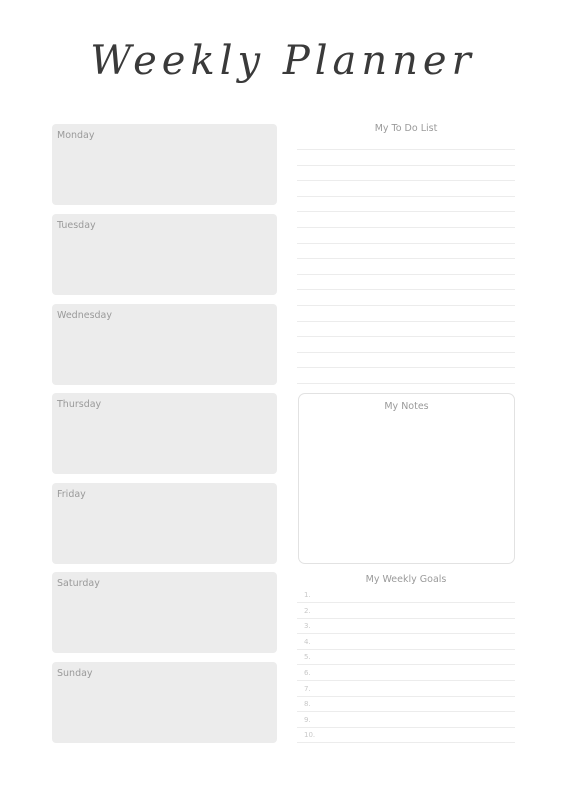 The width and height of the screenshot is (566, 800). I want to click on day-label: Friday, so click(71, 494).